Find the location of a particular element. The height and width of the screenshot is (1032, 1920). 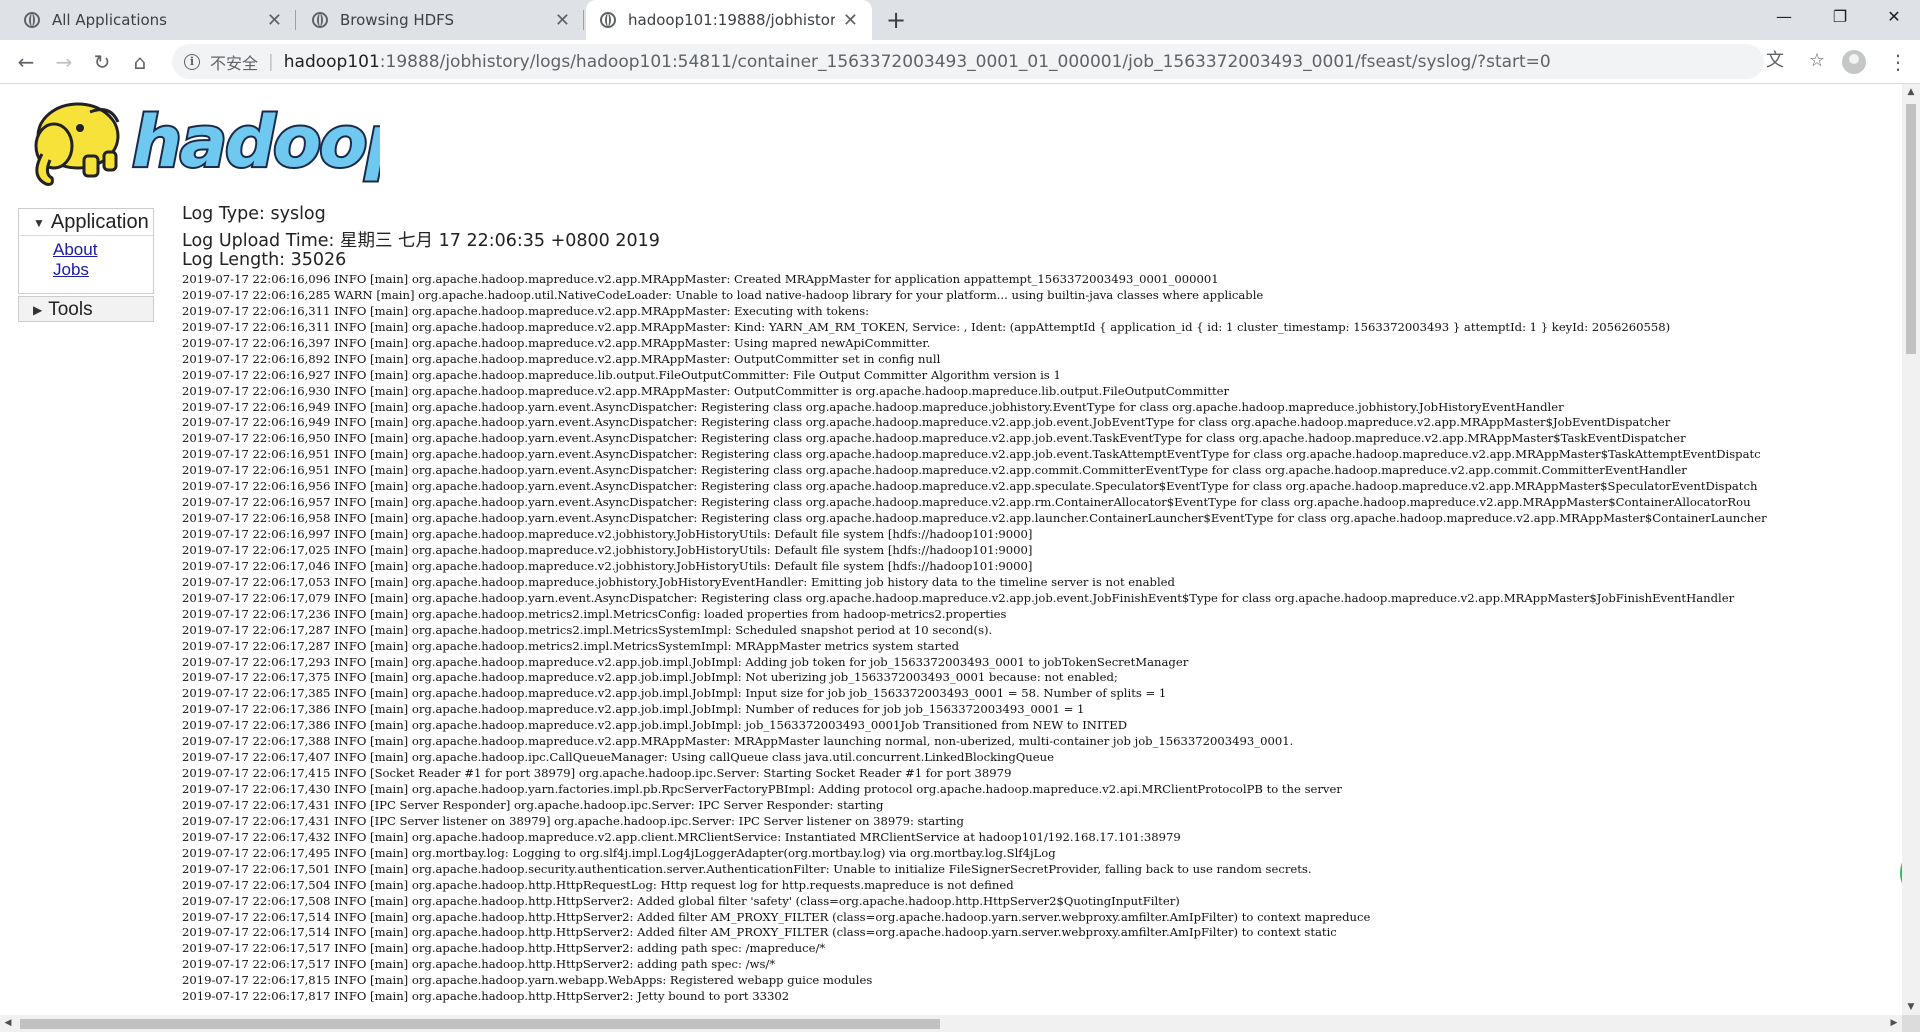

nav-link-about: About is located at coordinates (103, 250).